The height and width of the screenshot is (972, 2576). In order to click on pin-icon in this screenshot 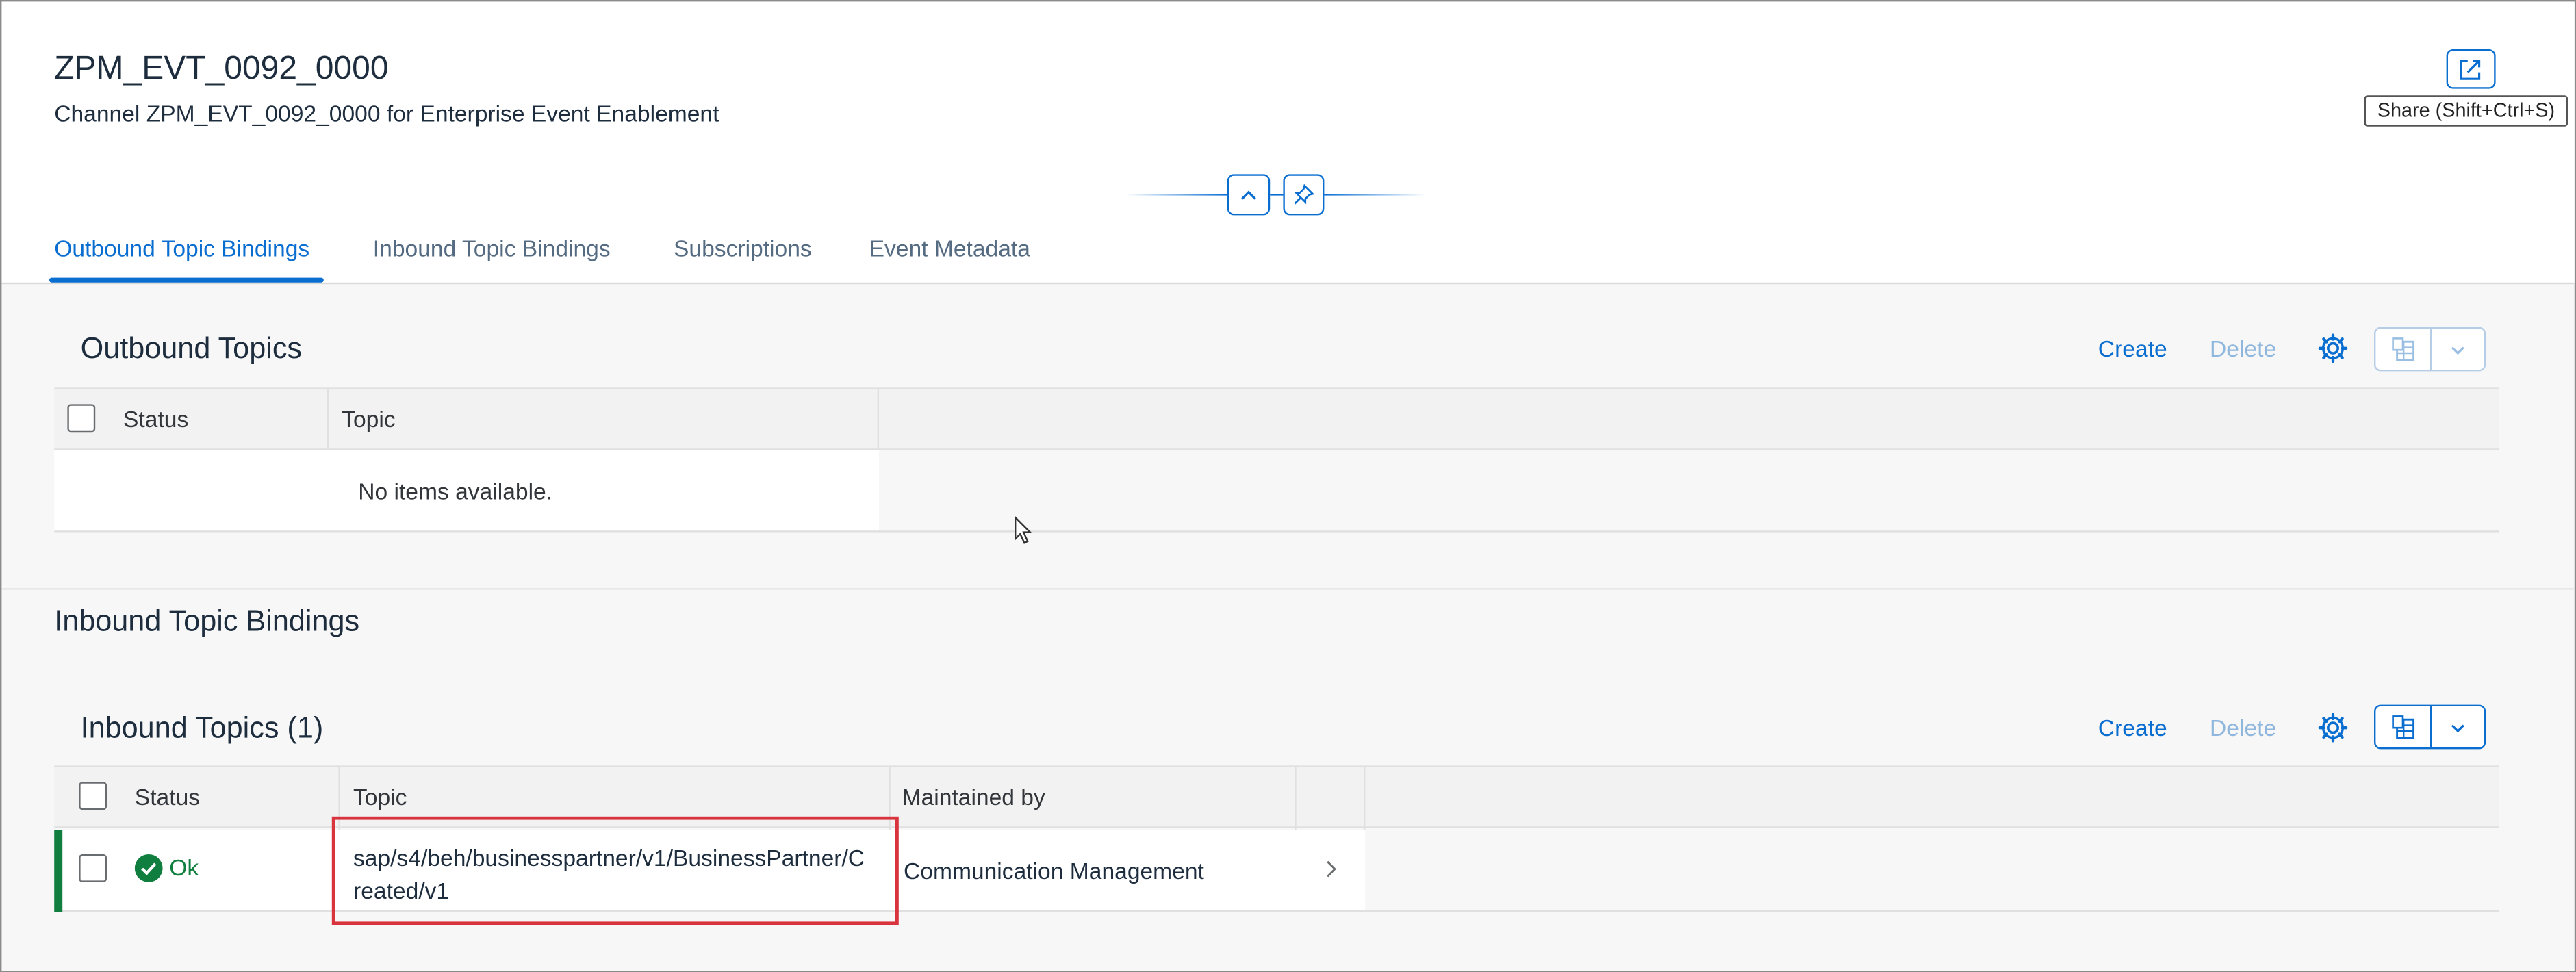, I will do `click(1304, 194)`.